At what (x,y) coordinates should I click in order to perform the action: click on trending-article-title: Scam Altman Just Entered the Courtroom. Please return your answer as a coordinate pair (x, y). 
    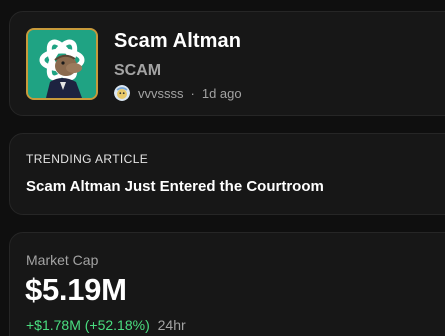
    Looking at the image, I should click on (175, 186).